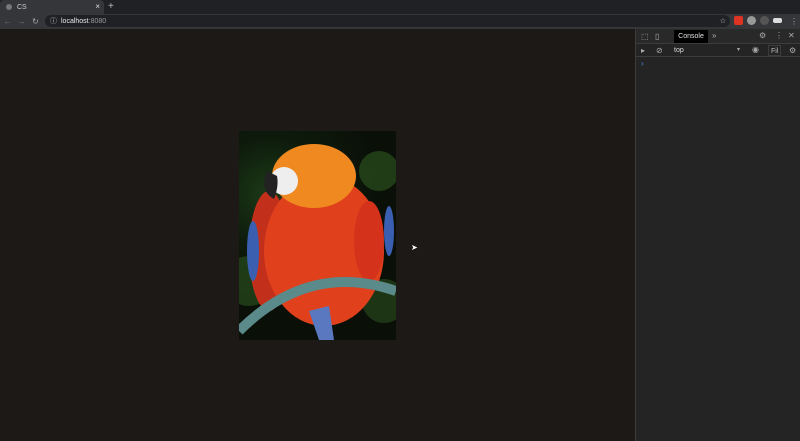 This screenshot has height=441, width=800. I want to click on new-tab-button: +, so click(111, 6).